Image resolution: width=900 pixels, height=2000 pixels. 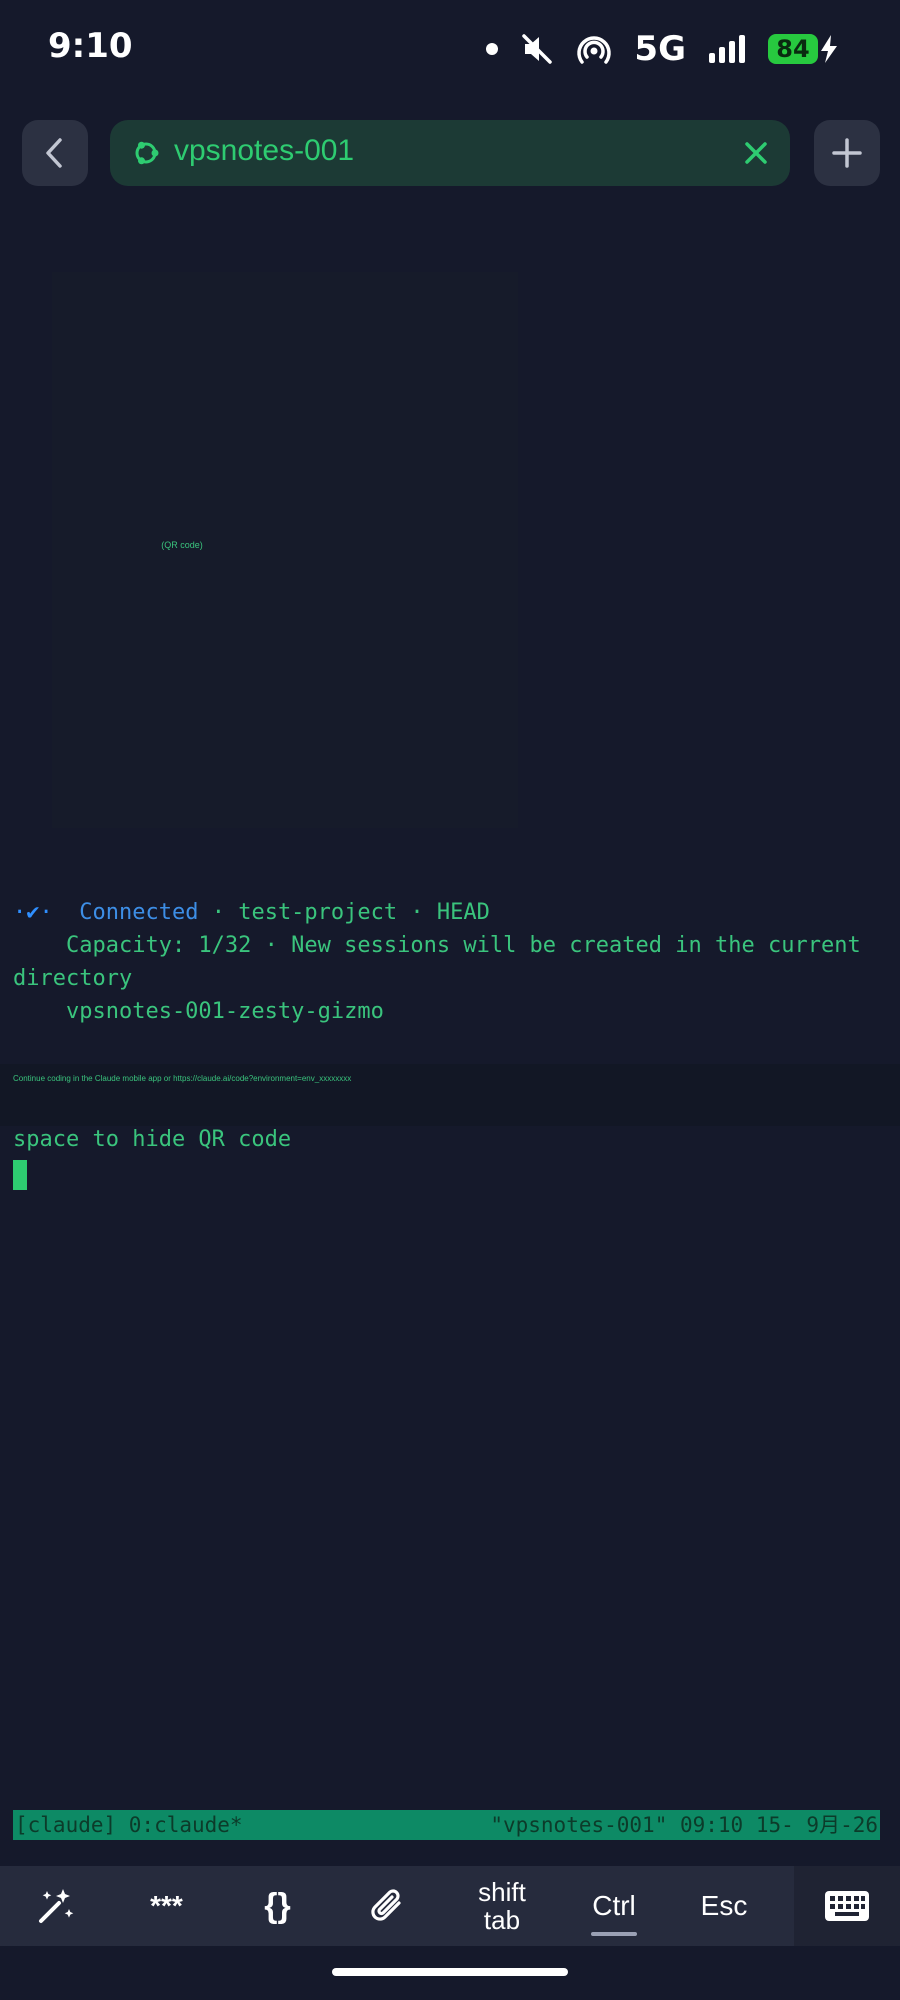 I want to click on signal-icon, so click(x=727, y=49).